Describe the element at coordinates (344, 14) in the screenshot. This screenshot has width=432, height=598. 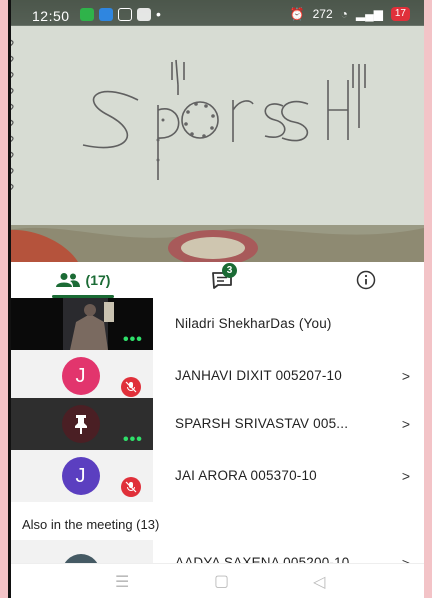
I see `wifi-icon: ◔` at that location.